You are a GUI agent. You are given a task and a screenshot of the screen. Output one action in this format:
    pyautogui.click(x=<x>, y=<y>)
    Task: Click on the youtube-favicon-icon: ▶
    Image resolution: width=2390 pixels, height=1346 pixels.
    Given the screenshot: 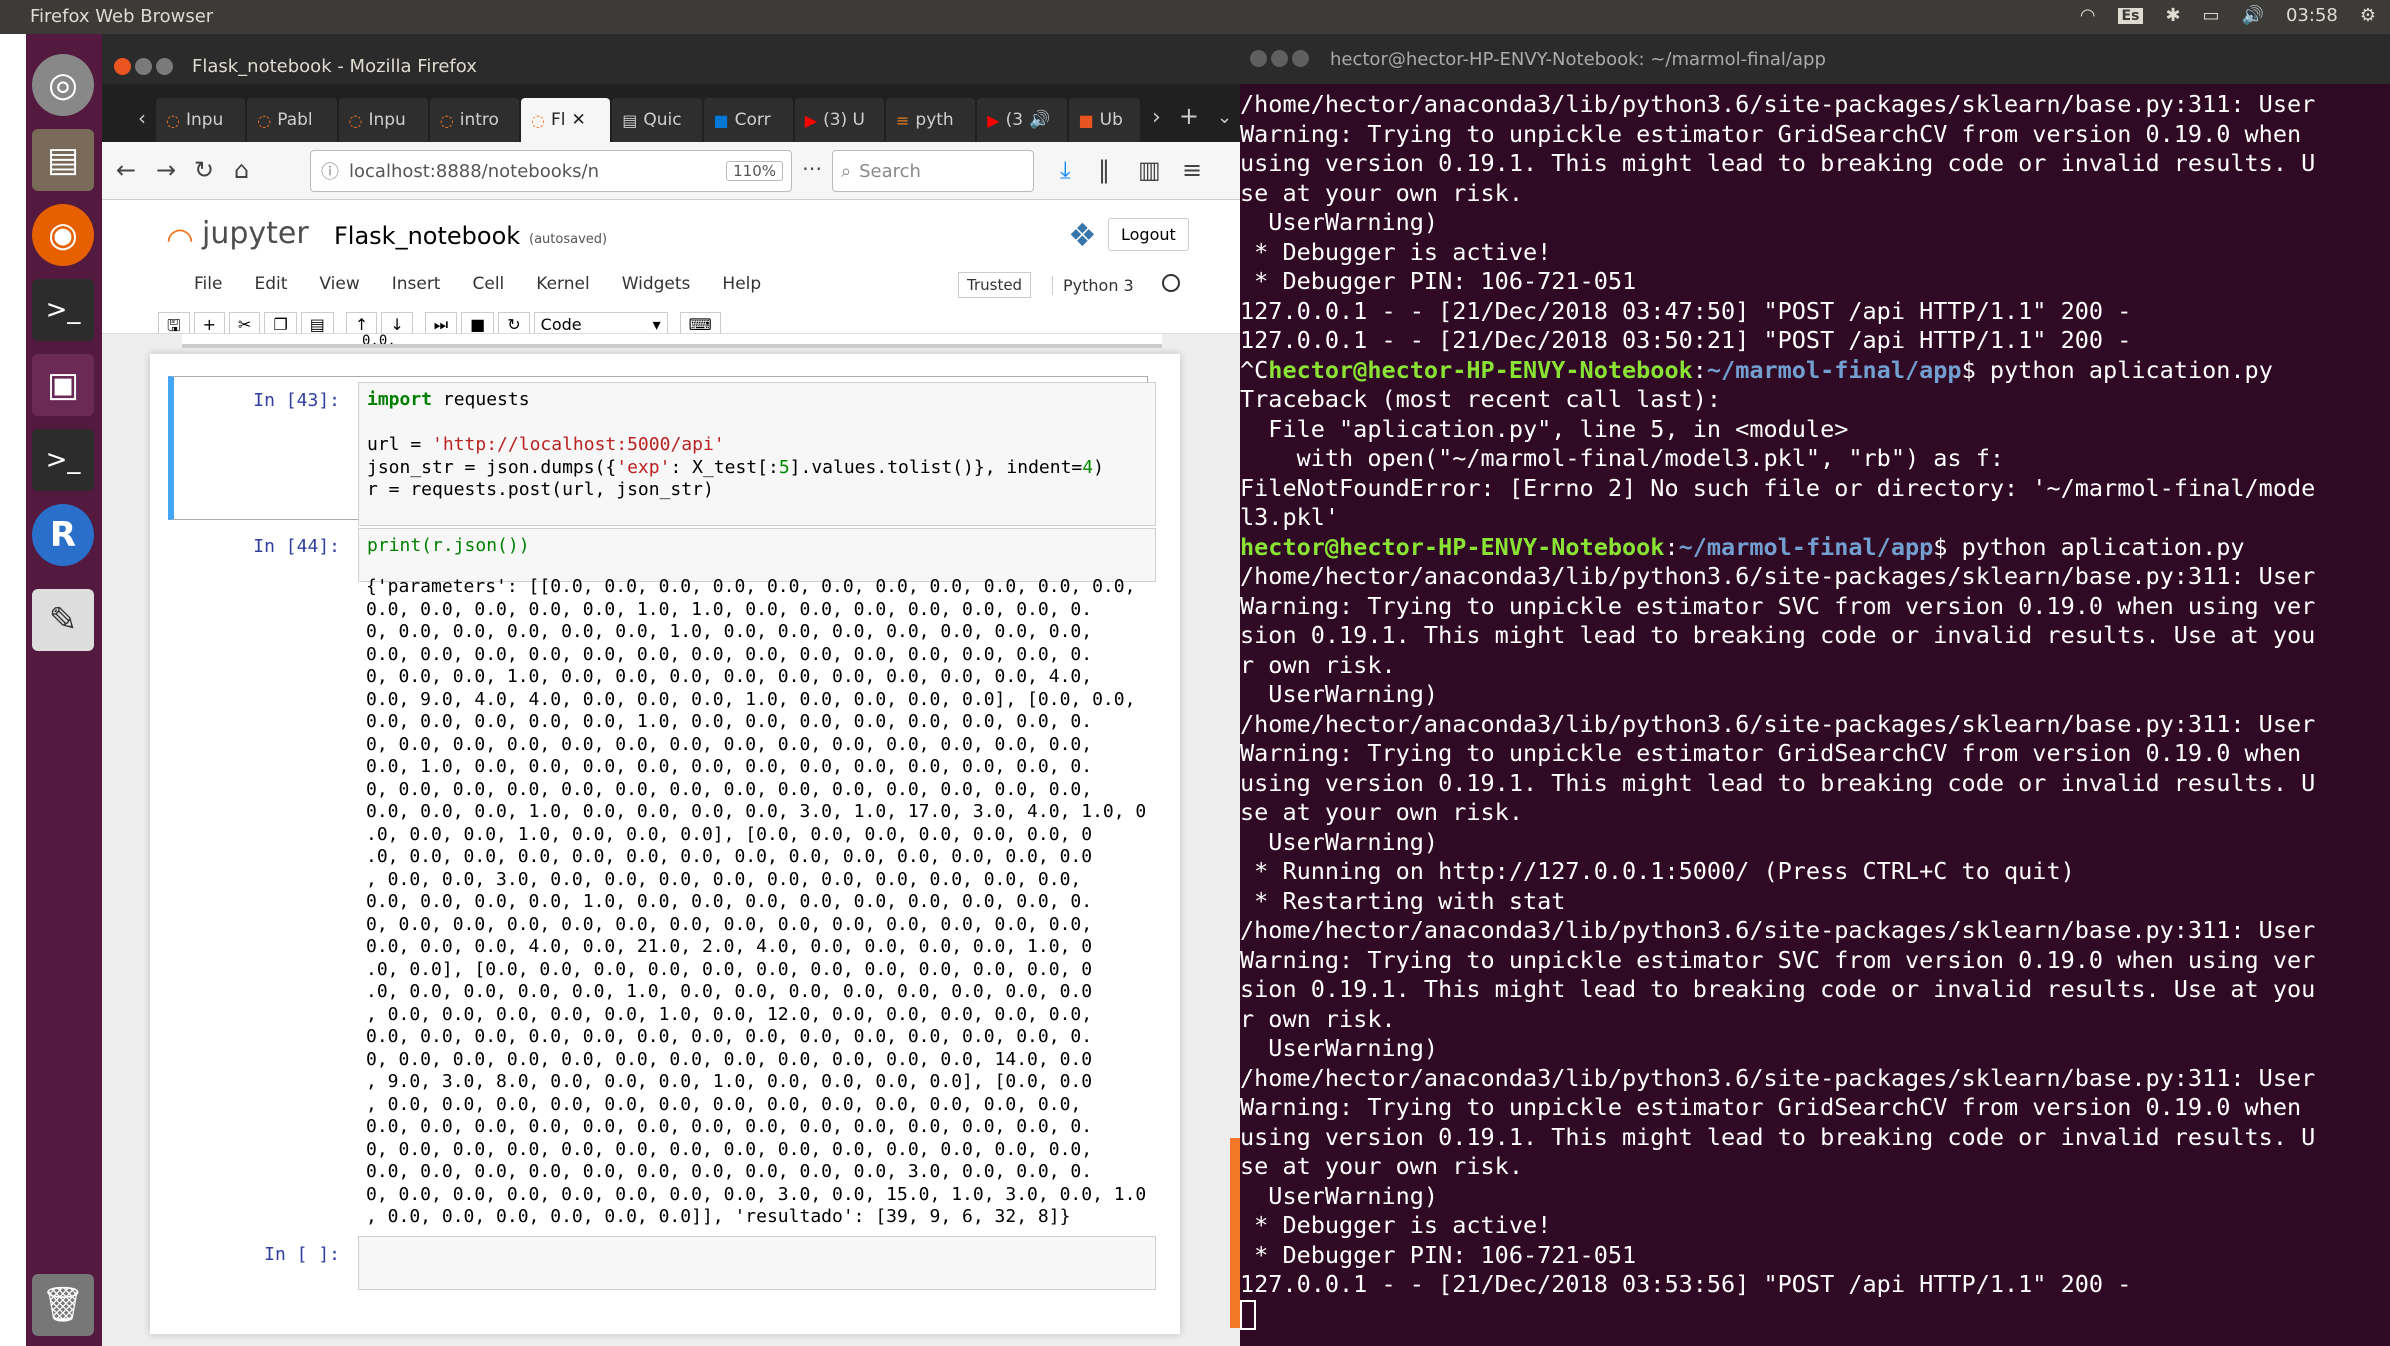 What is the action you would take?
    pyautogui.click(x=811, y=120)
    